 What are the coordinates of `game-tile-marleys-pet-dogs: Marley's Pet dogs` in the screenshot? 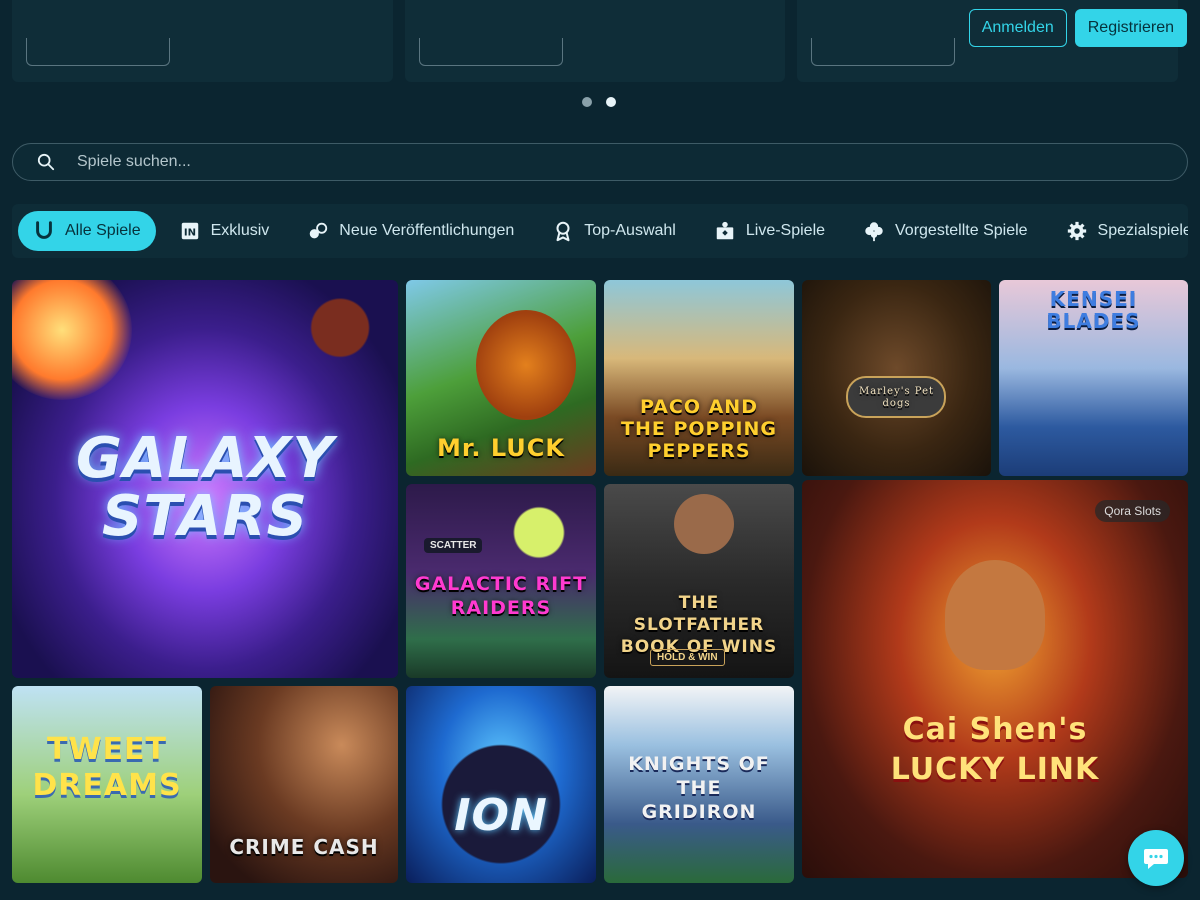 It's located at (896, 378).